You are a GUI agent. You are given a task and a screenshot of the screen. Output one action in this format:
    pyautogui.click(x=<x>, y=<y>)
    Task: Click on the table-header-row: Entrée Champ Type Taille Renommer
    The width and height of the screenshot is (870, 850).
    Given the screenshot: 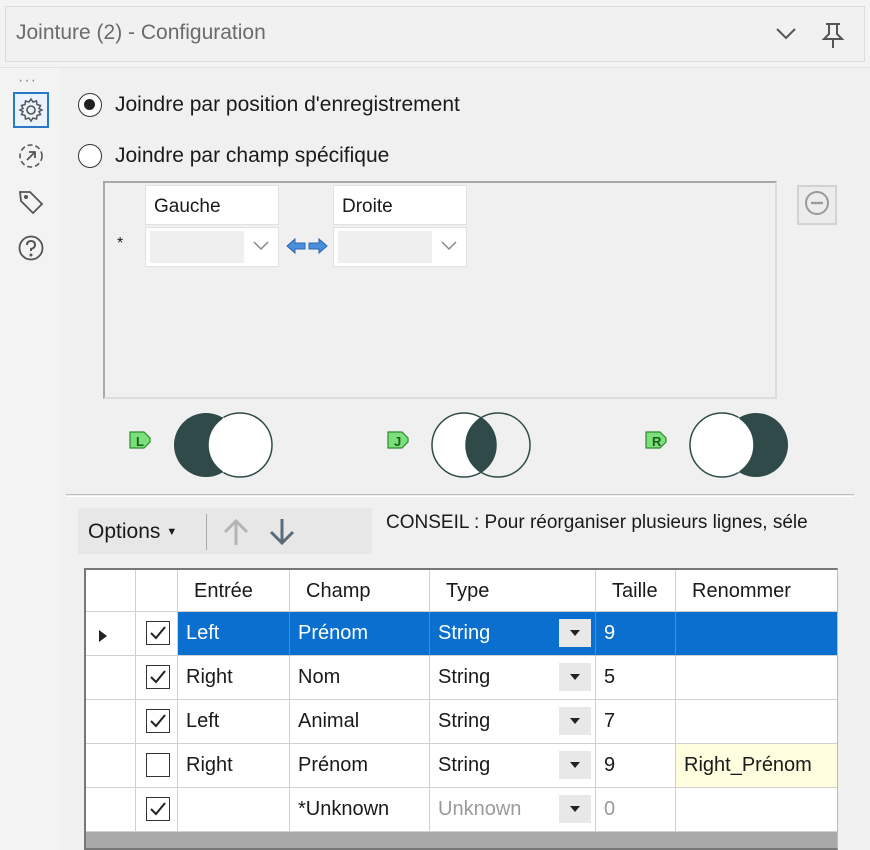 What is the action you would take?
    pyautogui.click(x=461, y=592)
    